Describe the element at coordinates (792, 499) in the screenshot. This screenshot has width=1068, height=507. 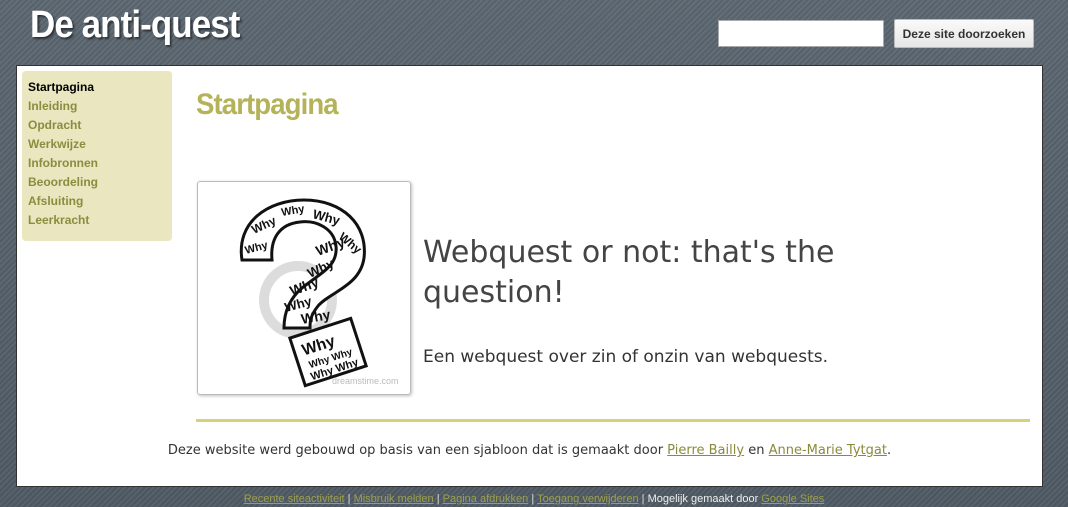
I see `footer-link-google-sites: Google Sites` at that location.